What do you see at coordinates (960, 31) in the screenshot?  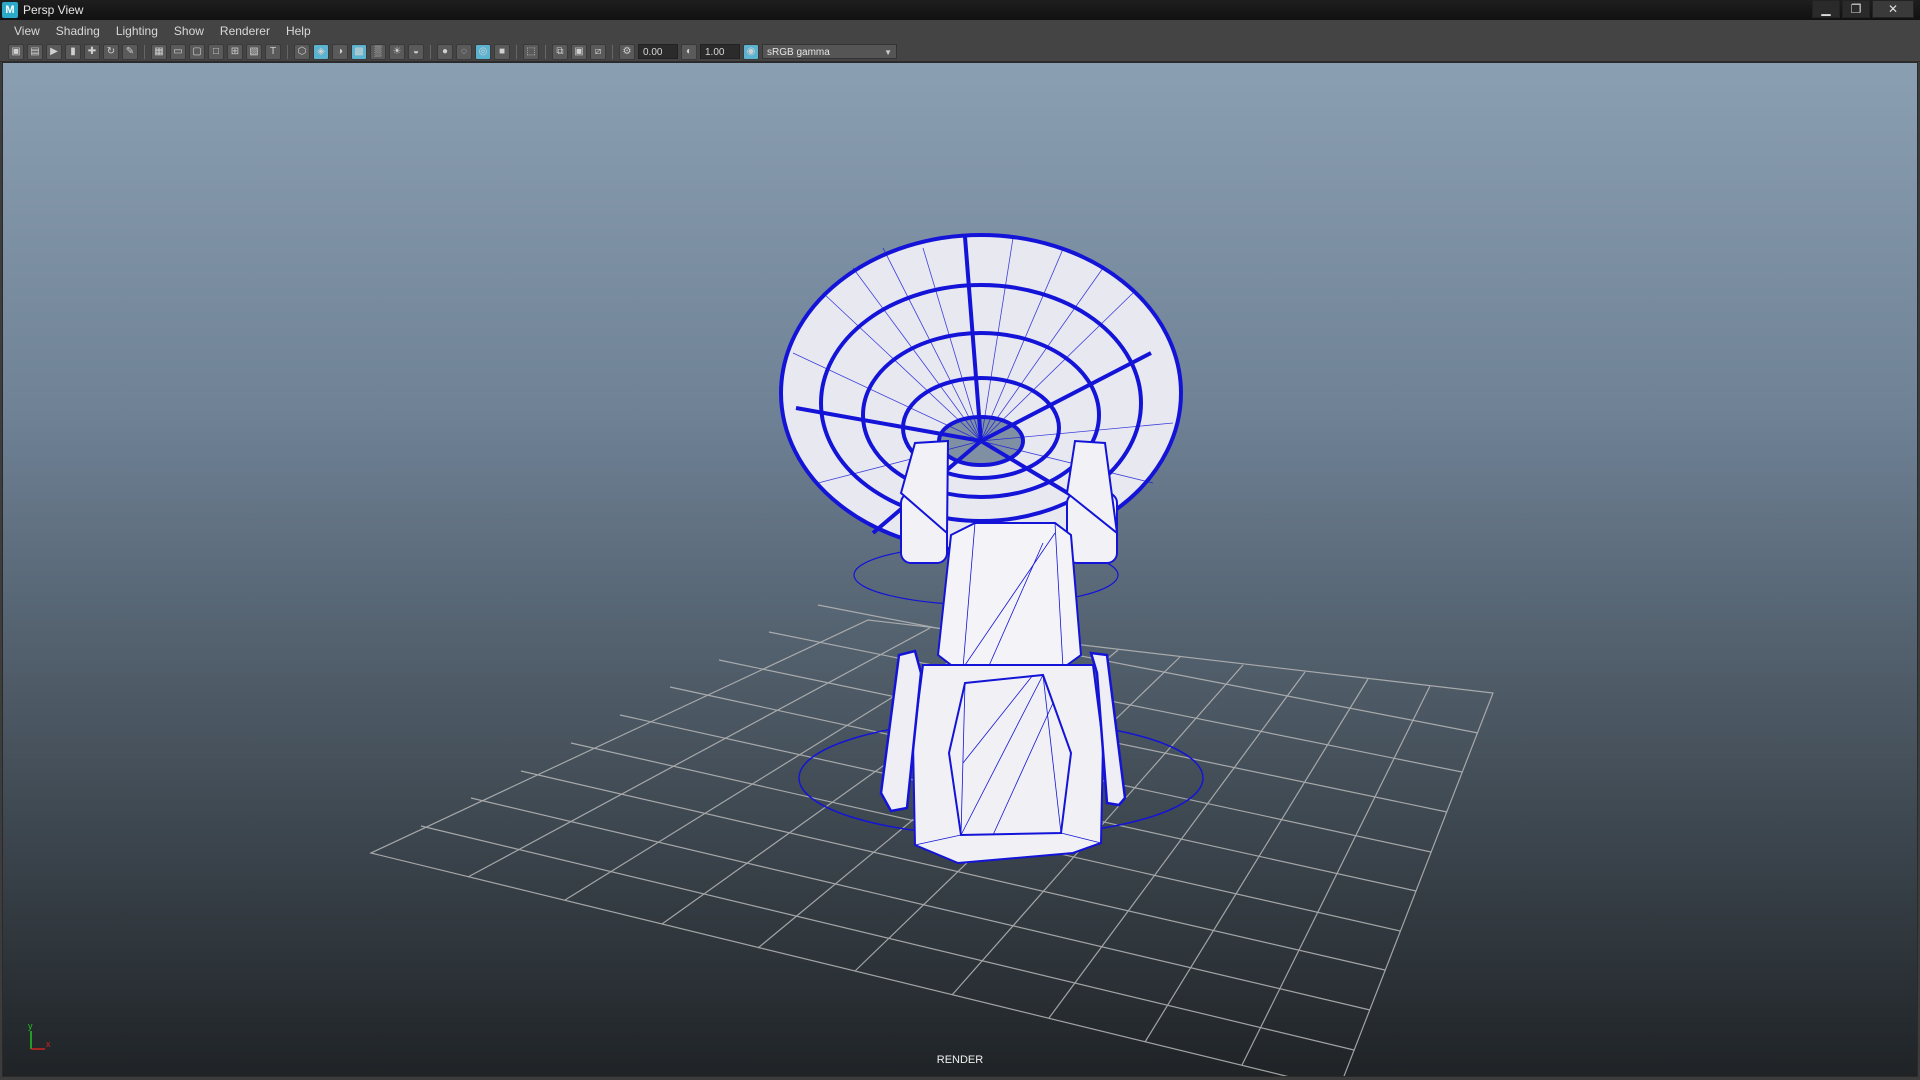 I see `menu-bar: View Shading Lighting Show Renderer Help` at bounding box center [960, 31].